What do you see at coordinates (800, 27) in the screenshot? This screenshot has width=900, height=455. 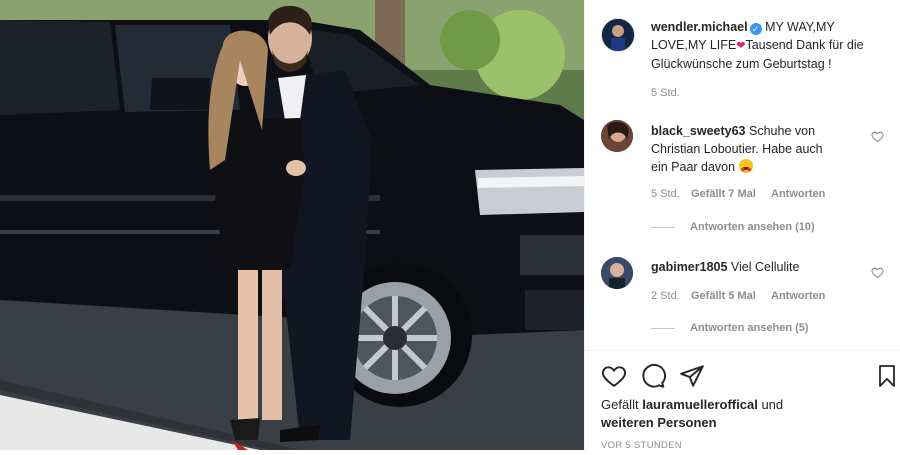 I see `caption-line1: MY WAY,MY` at bounding box center [800, 27].